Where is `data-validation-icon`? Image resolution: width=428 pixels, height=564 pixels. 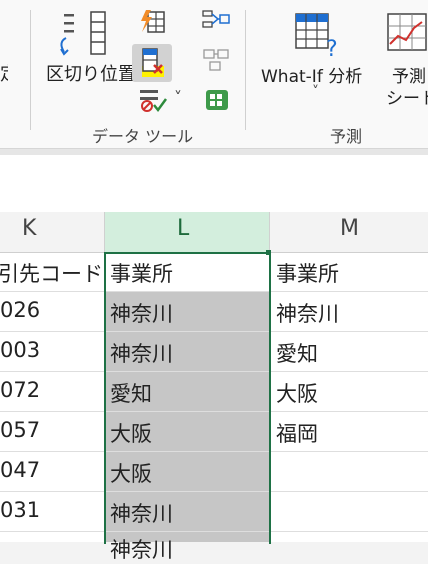 data-validation-icon is located at coordinates (154, 100).